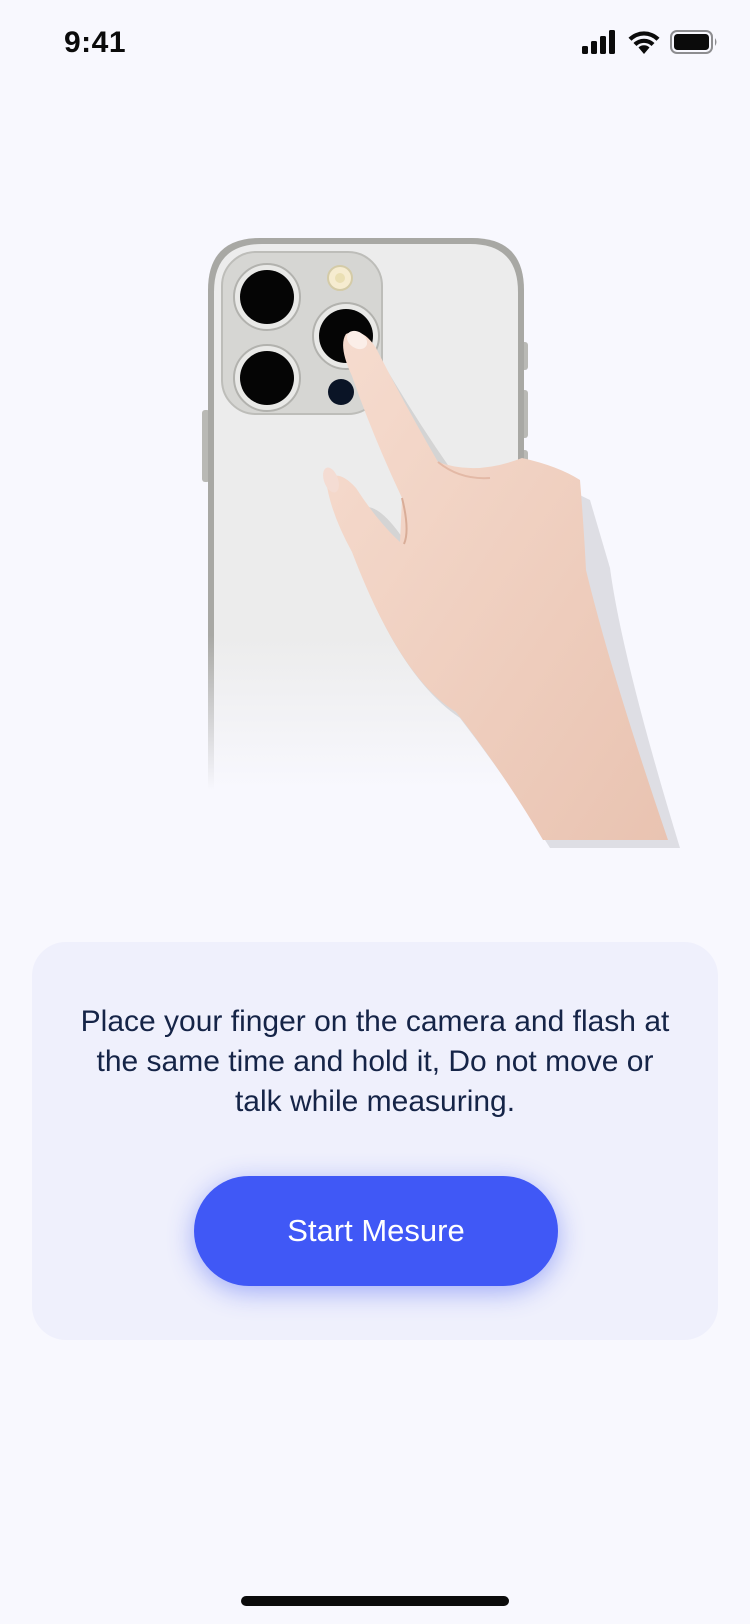 The height and width of the screenshot is (1624, 750). What do you see at coordinates (598, 42) in the screenshot?
I see `cellular-signal-icon` at bounding box center [598, 42].